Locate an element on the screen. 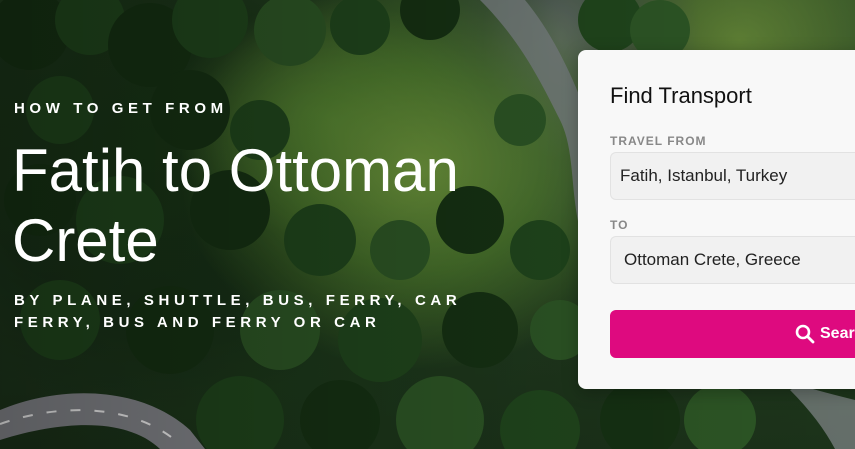 The image size is (855, 449). search-button: Search is located at coordinates (732, 334).